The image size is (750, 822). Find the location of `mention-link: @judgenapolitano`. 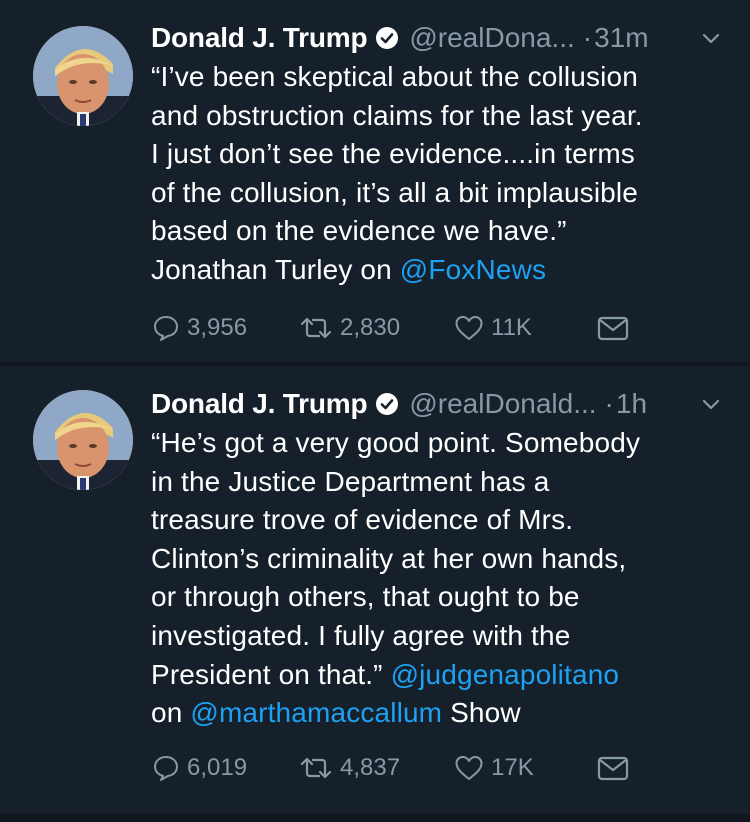

mention-link: @judgenapolitano is located at coordinates (505, 674).